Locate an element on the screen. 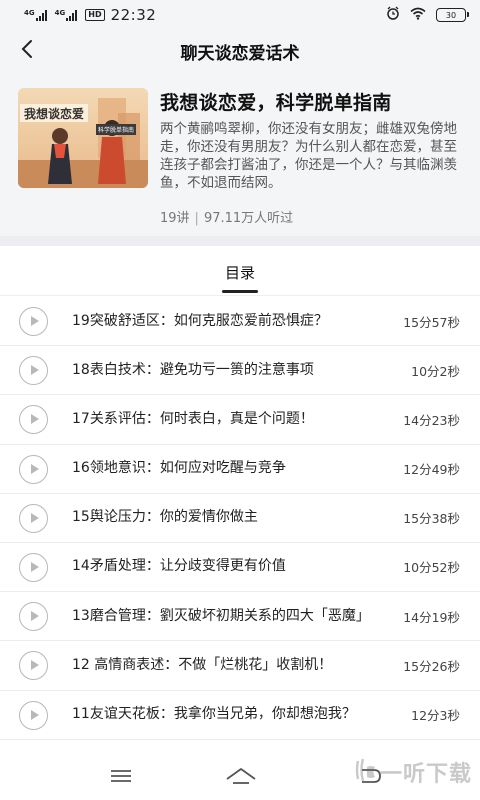 The image size is (480, 800). episode-title: 11友谊天花板：我拿你当兄弟，你却想泡我？ is located at coordinates (214, 714).